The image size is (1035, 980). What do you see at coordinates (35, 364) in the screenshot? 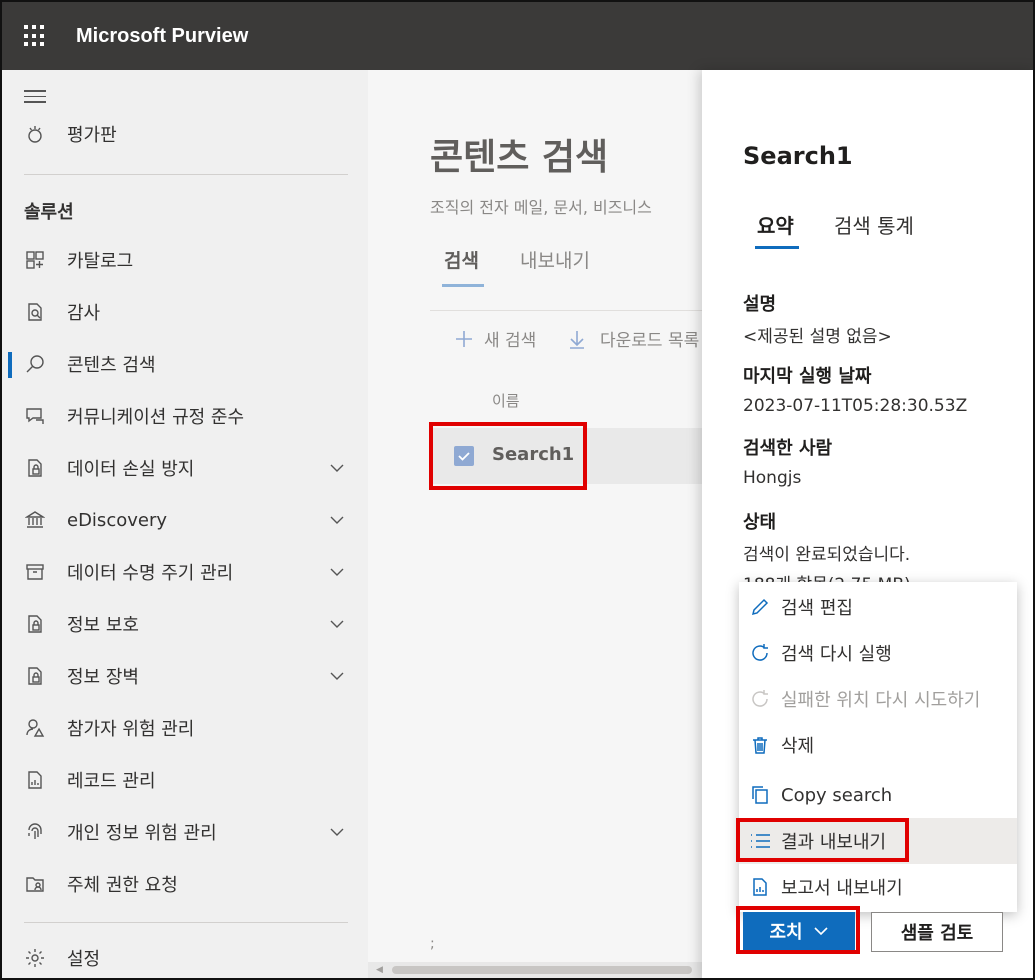
I see `search-icon` at bounding box center [35, 364].